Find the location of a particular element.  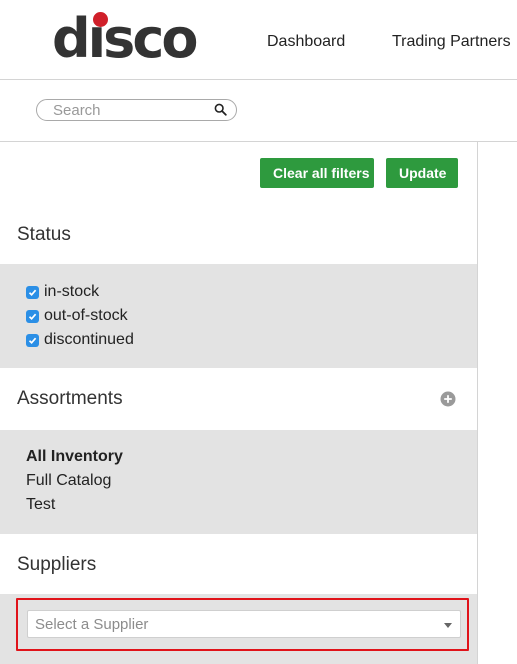

search-box is located at coordinates (136, 110).